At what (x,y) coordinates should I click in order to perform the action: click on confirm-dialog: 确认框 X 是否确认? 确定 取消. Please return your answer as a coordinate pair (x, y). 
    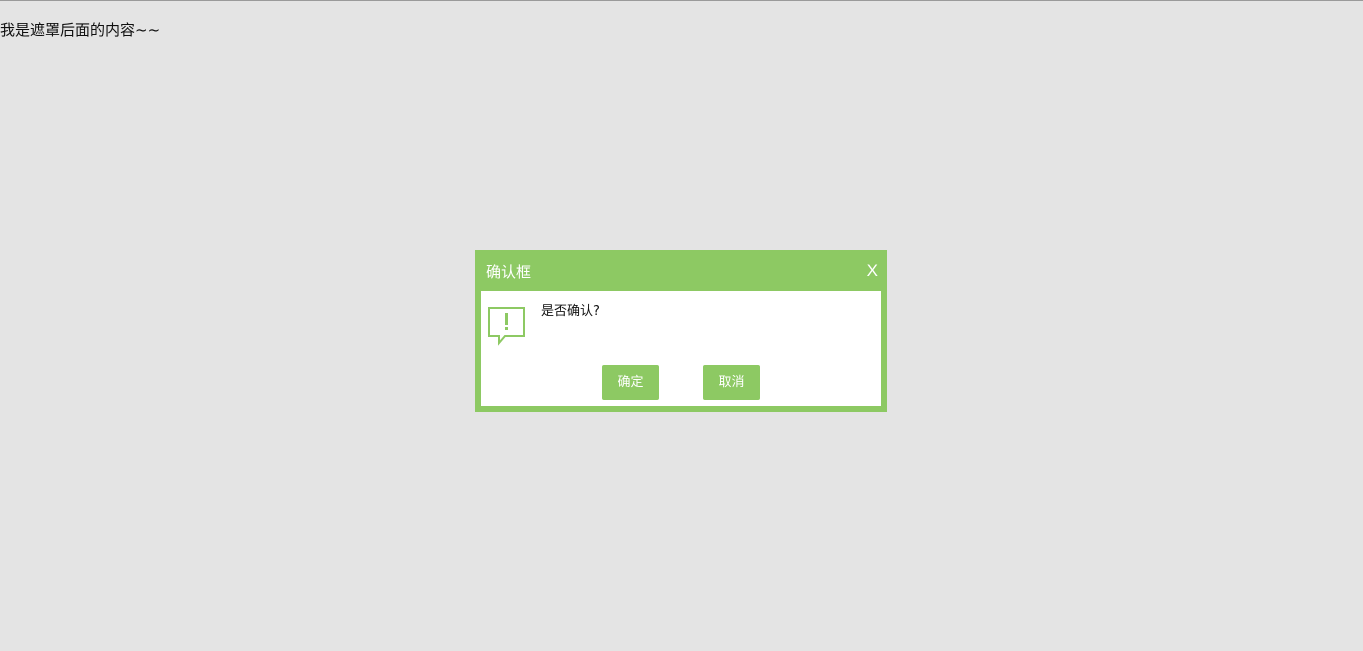
    Looking at the image, I should click on (681, 331).